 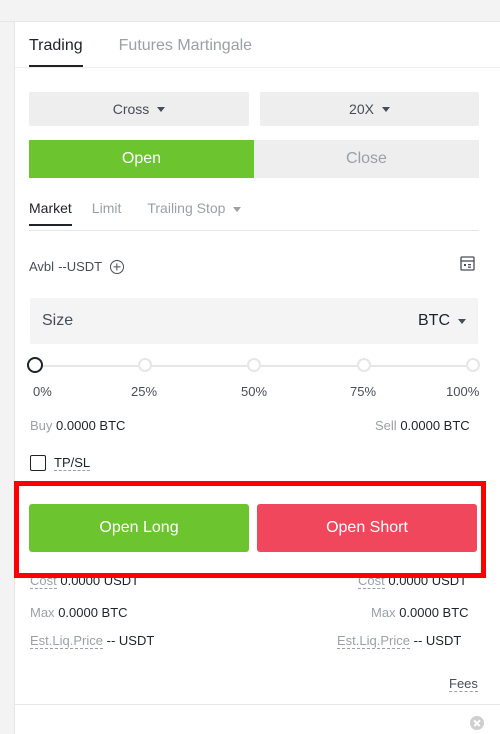 I want to click on liq-price-right: Est.Liq.Price -- USDT, so click(x=399, y=641).